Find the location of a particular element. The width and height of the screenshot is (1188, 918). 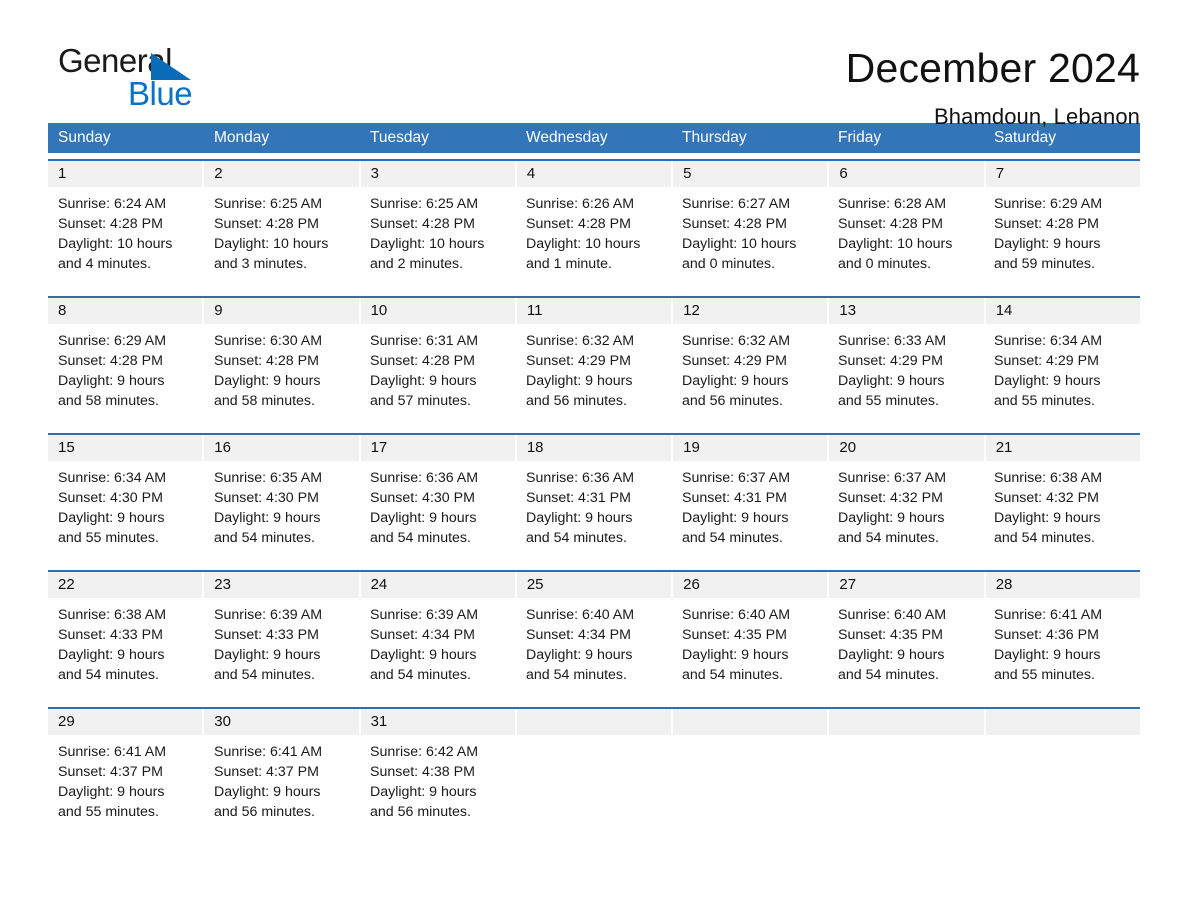

day-number: 5 is located at coordinates (751, 174).